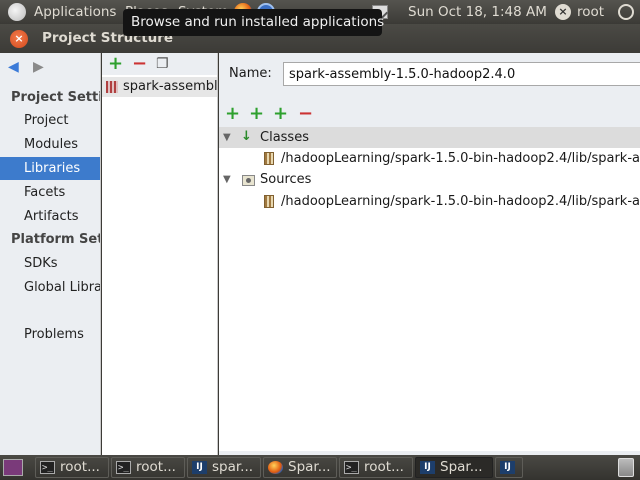 The image size is (640, 480). I want to click on copy-library-icon: ❐, so click(162, 64).